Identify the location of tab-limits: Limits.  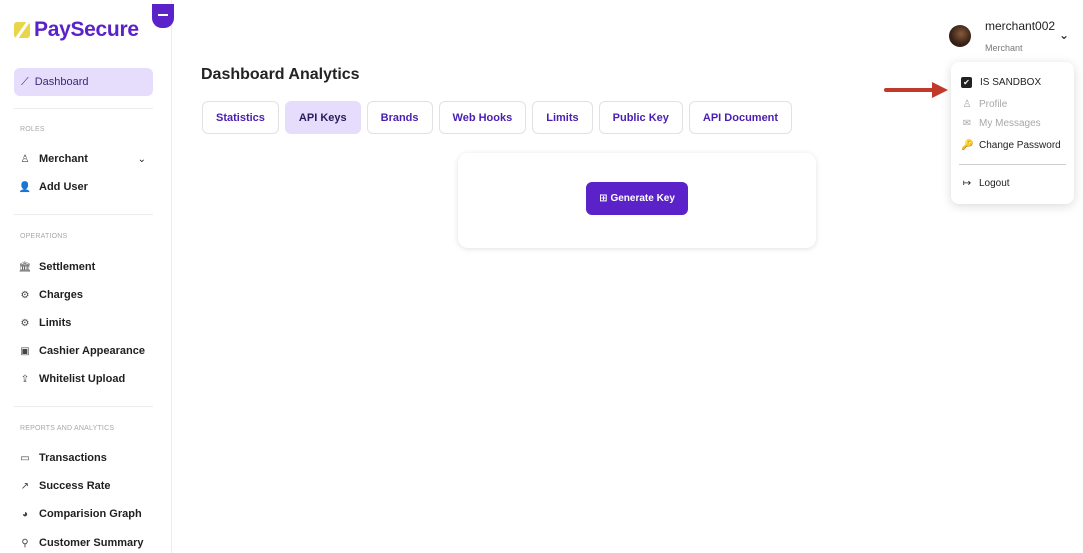
(562, 117).